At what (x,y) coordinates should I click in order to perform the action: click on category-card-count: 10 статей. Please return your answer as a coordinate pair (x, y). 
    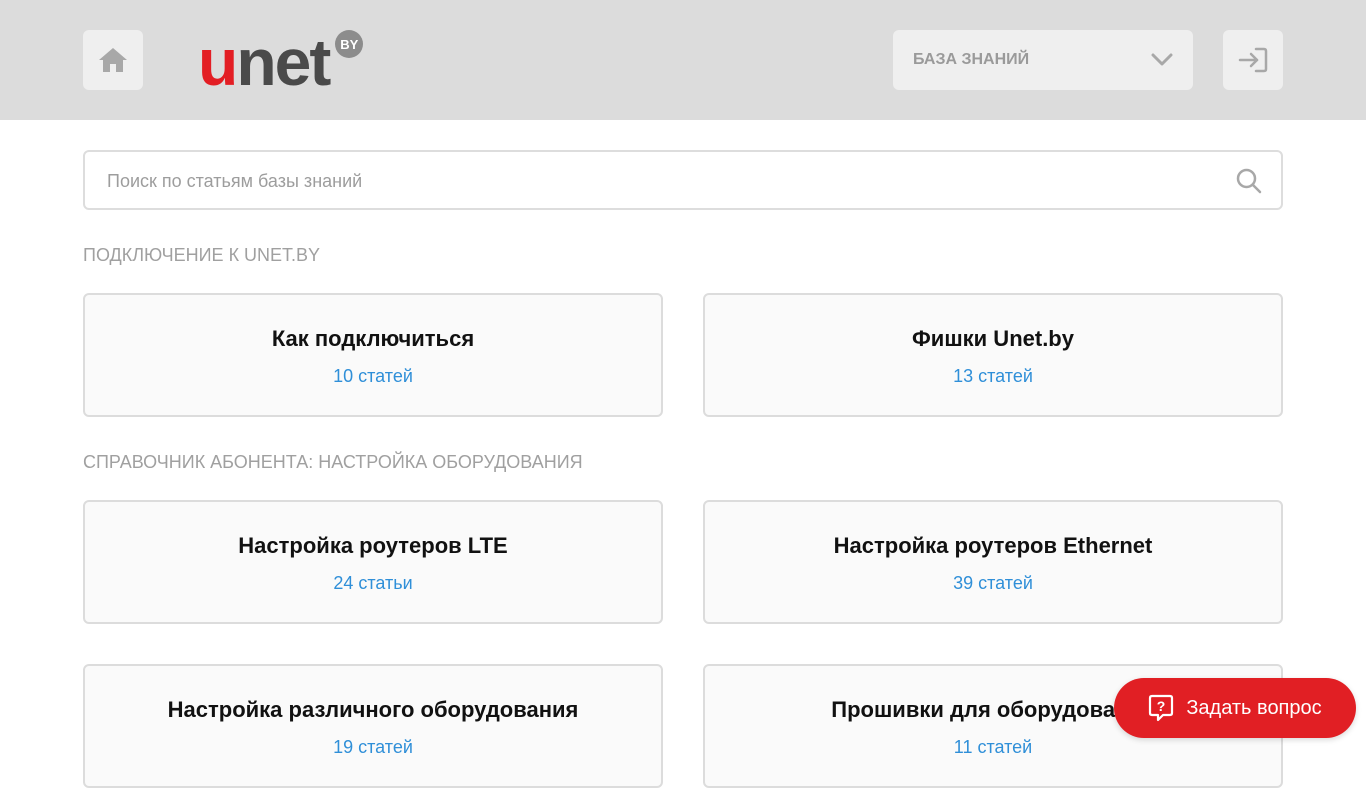
    Looking at the image, I should click on (373, 376).